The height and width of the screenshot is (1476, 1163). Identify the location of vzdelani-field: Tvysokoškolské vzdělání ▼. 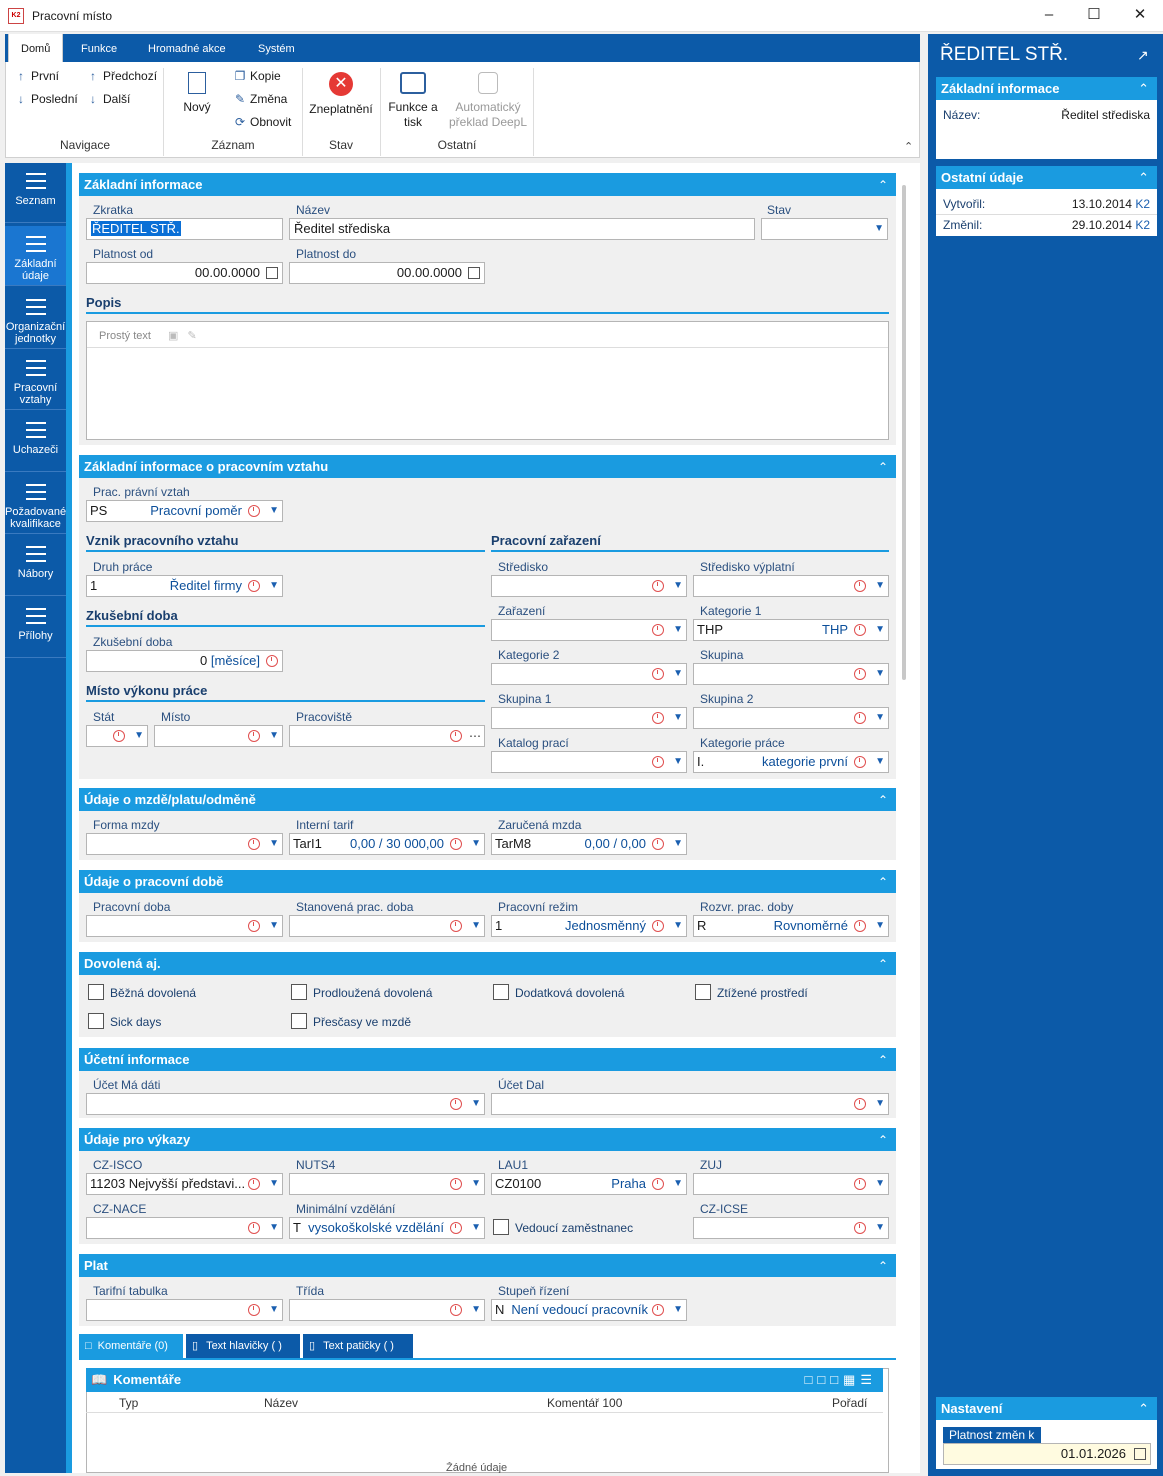
(387, 1228).